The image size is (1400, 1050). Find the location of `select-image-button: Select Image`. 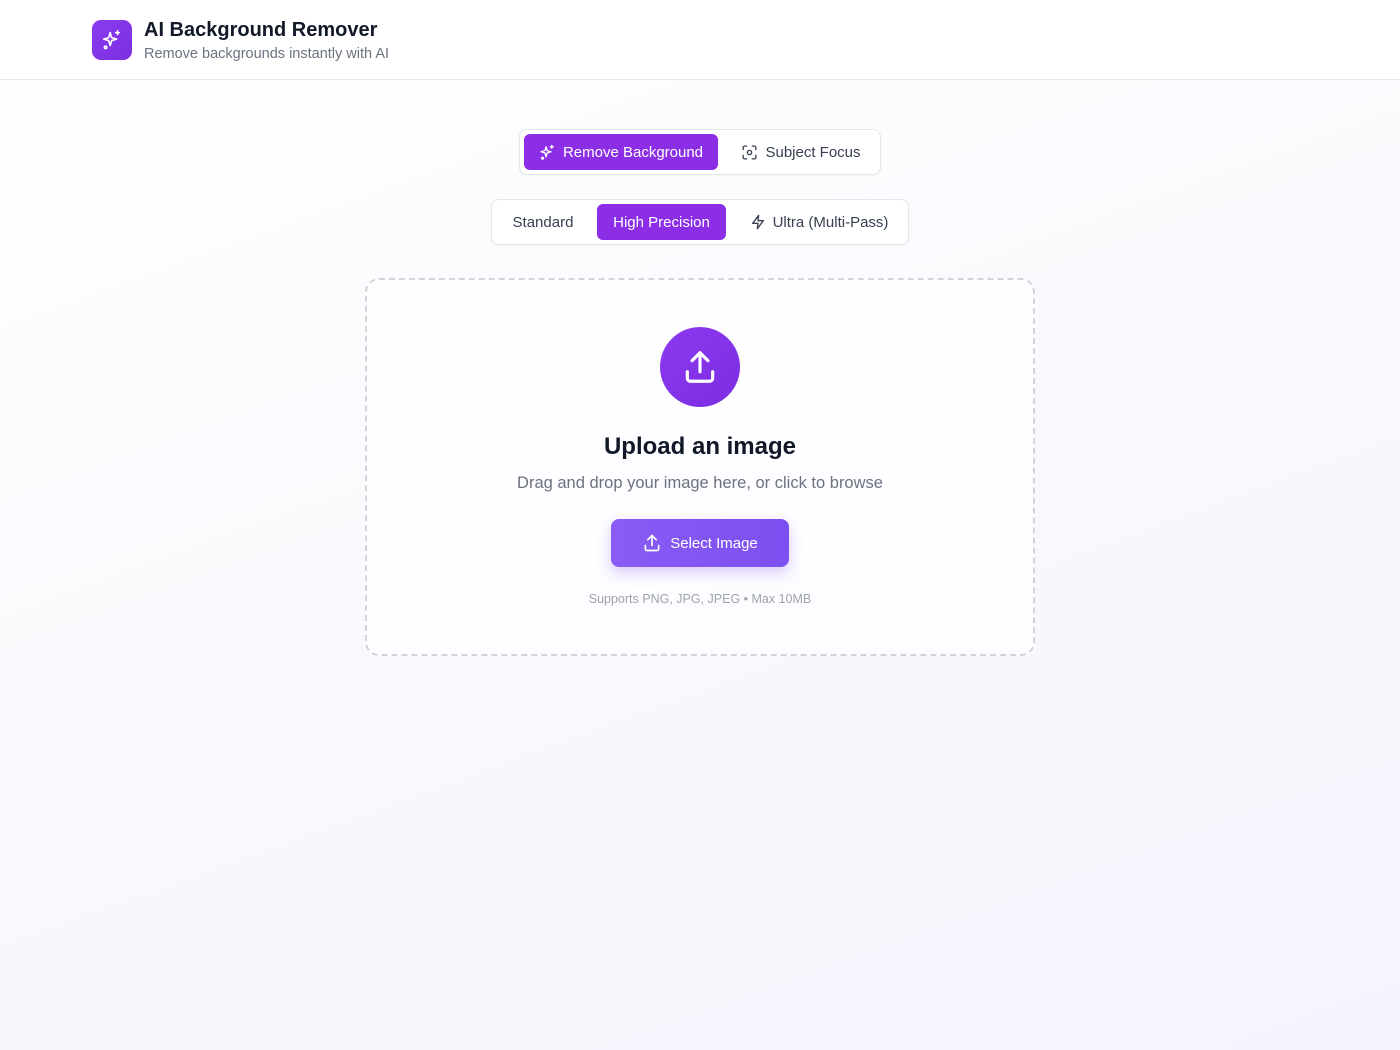

select-image-button: Select Image is located at coordinates (700, 543).